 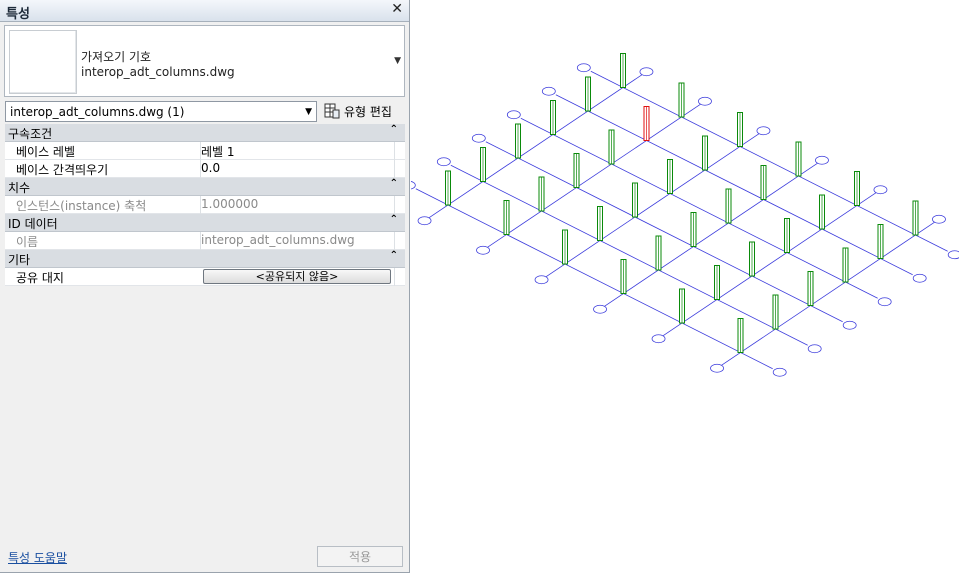 What do you see at coordinates (27, 242) in the screenshot?
I see `property-name: 이름` at bounding box center [27, 242].